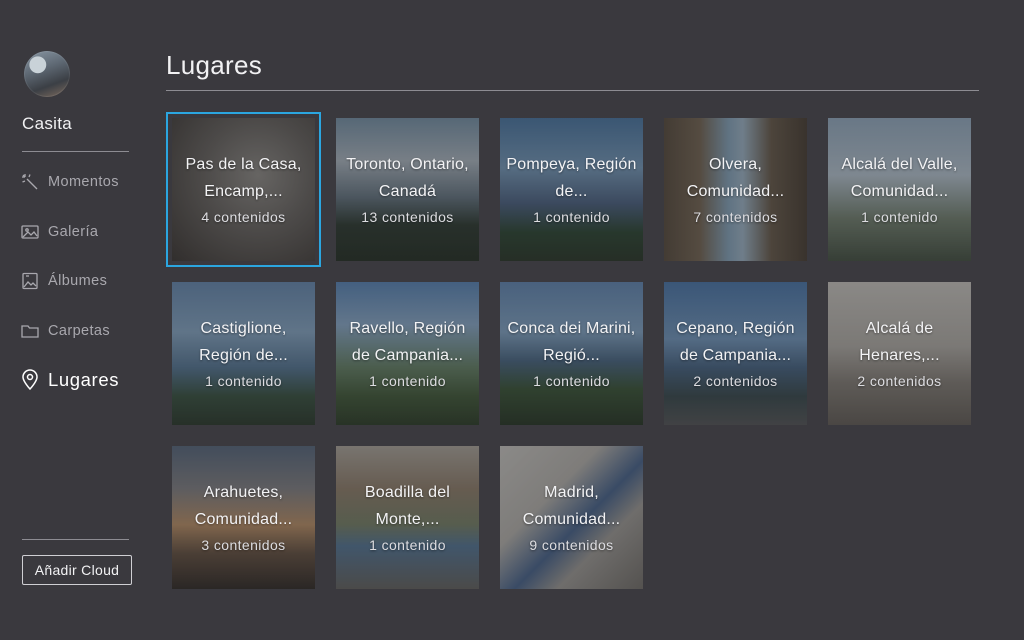 Image resolution: width=1024 pixels, height=640 pixels. I want to click on sidebar-item-label: Álbumes, so click(78, 281).